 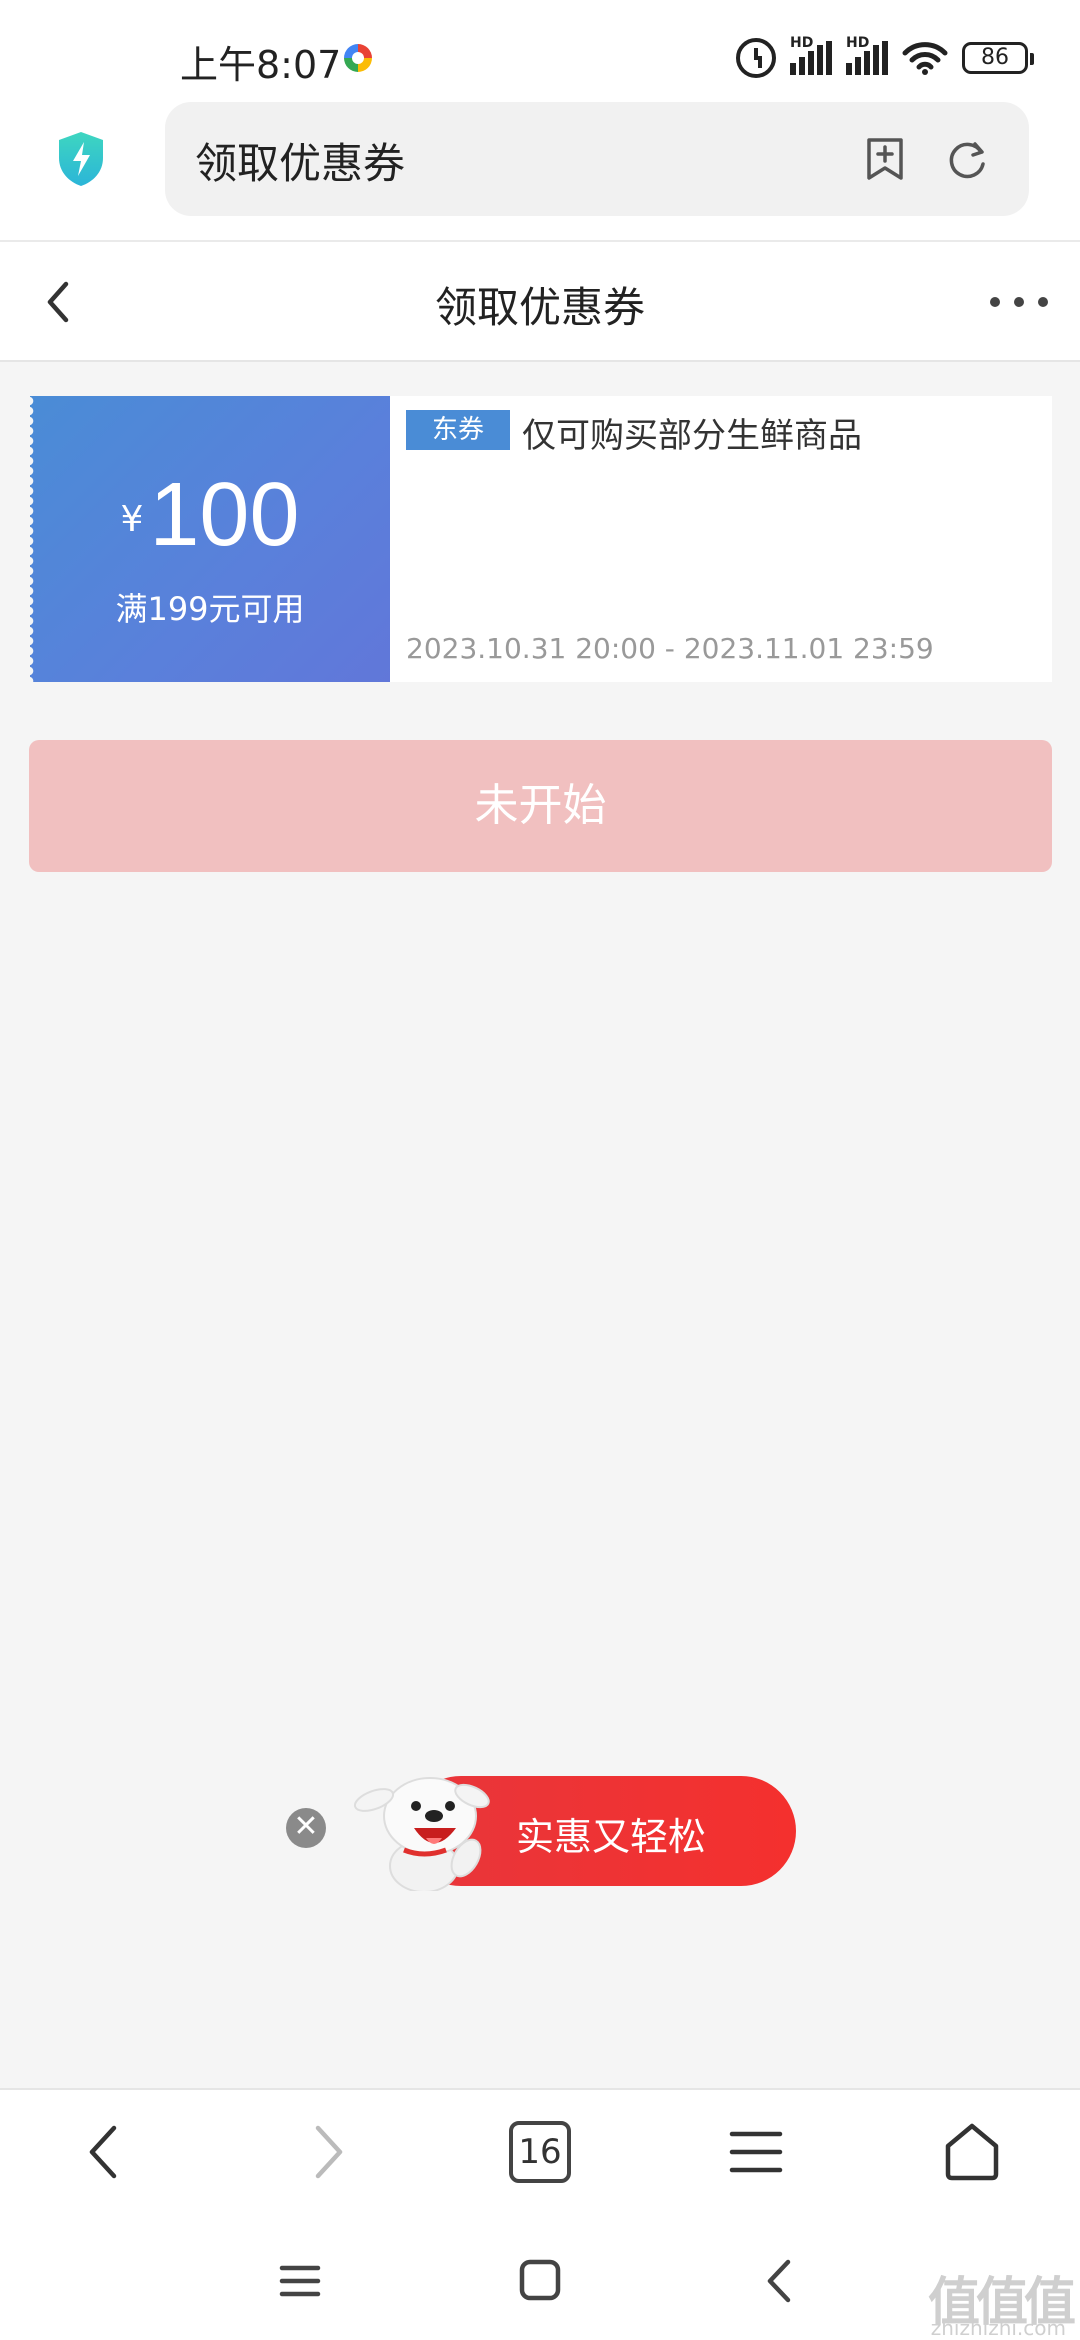 I want to click on recent-apps-icon, so click(x=300, y=2281).